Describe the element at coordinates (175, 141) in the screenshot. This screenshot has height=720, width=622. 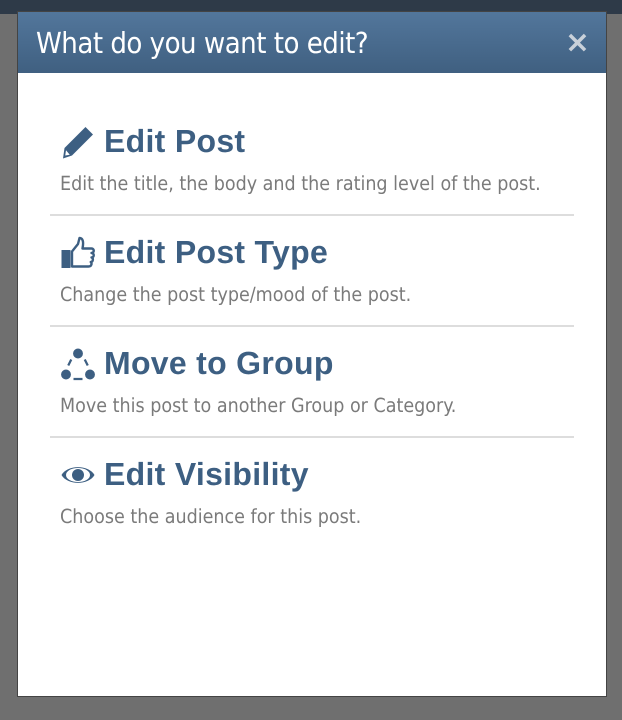
I see `option-title: Edit Post` at that location.